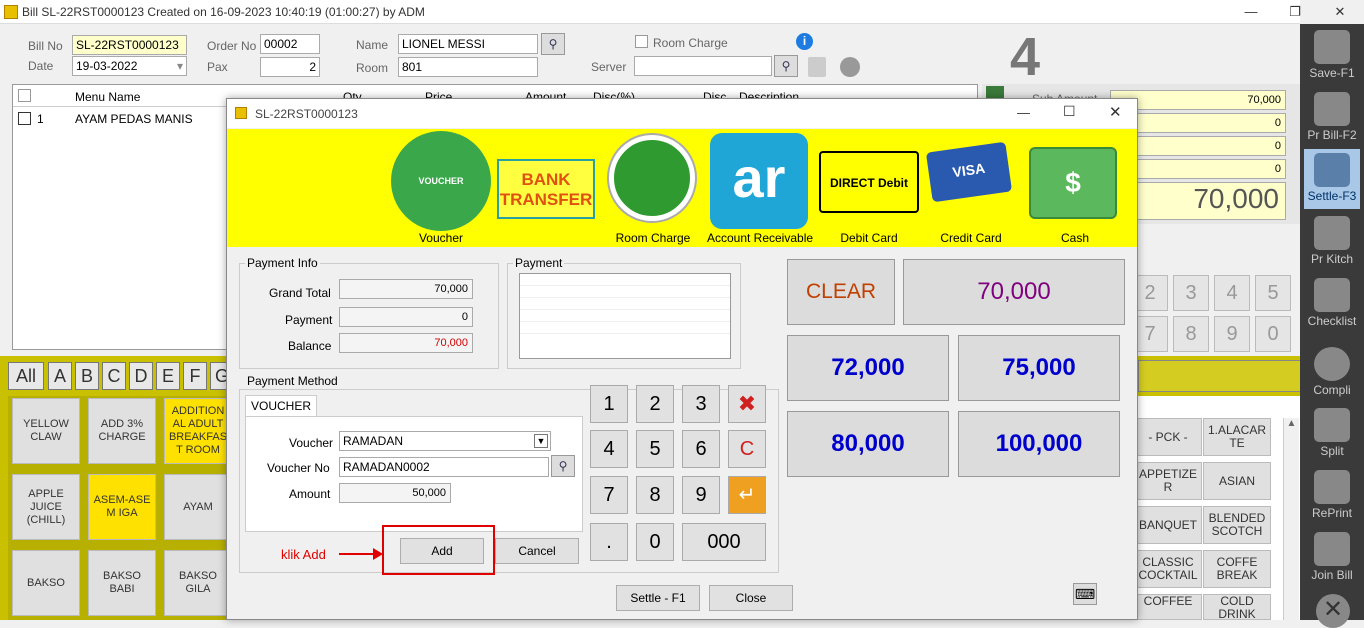 The width and height of the screenshot is (1364, 628). What do you see at coordinates (129, 66) in the screenshot?
I see `date-field: 19-03-2022 ▾` at bounding box center [129, 66].